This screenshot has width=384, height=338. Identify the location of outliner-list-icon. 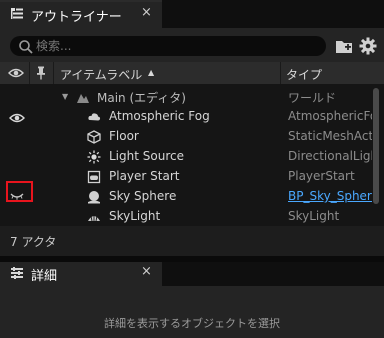
(17, 13).